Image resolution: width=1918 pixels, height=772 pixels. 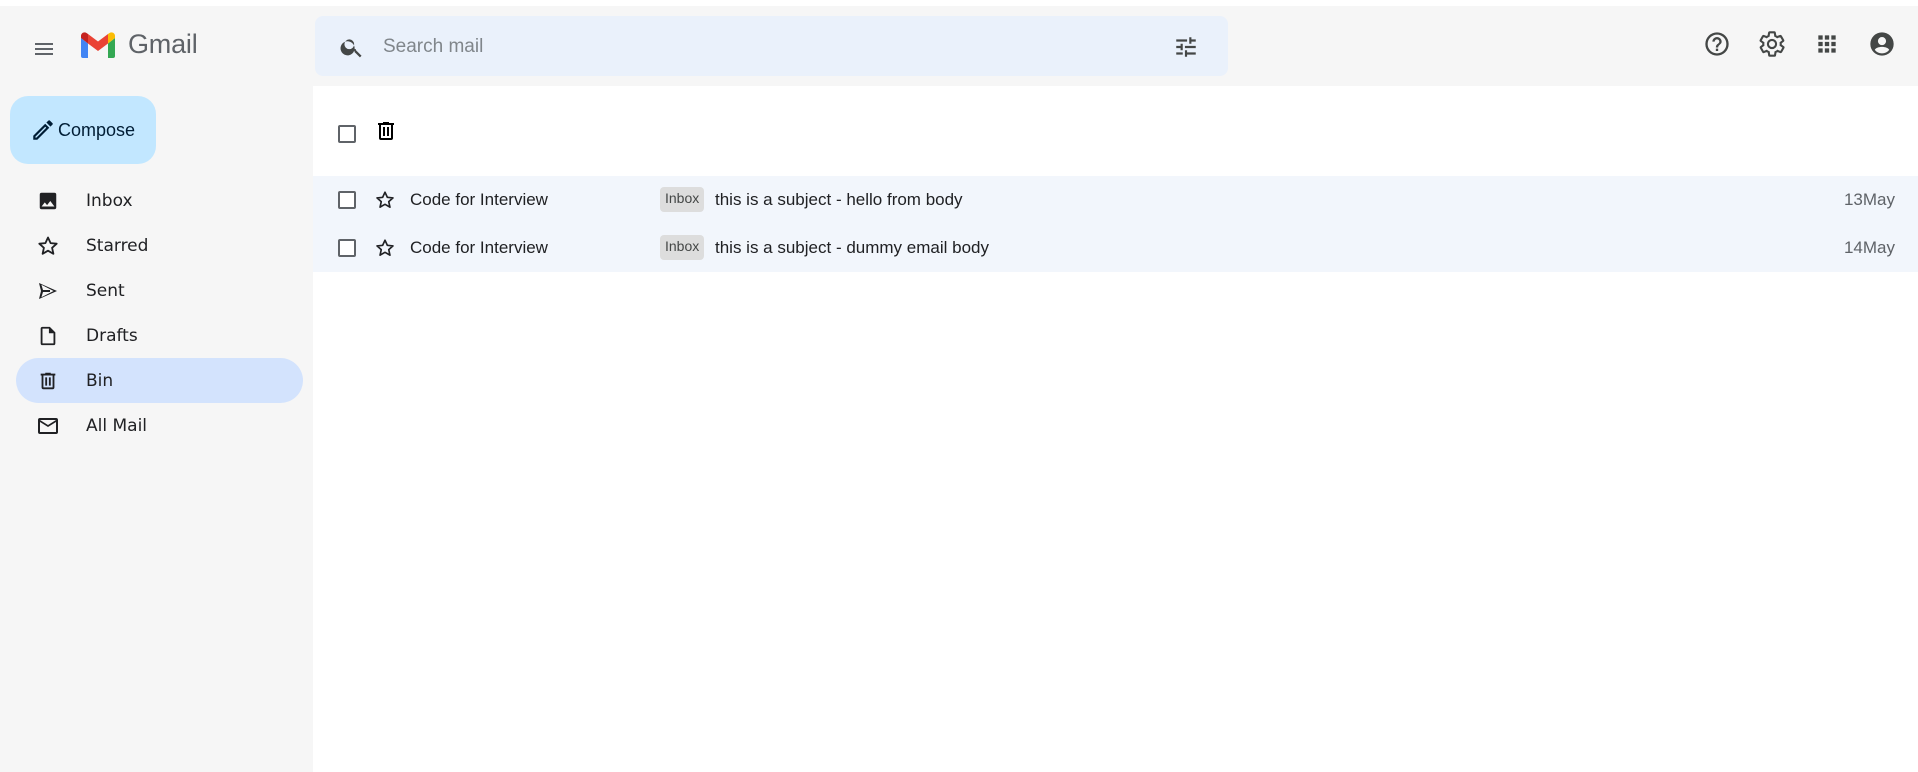 I want to click on compose-button: Compose, so click(x=83, y=130).